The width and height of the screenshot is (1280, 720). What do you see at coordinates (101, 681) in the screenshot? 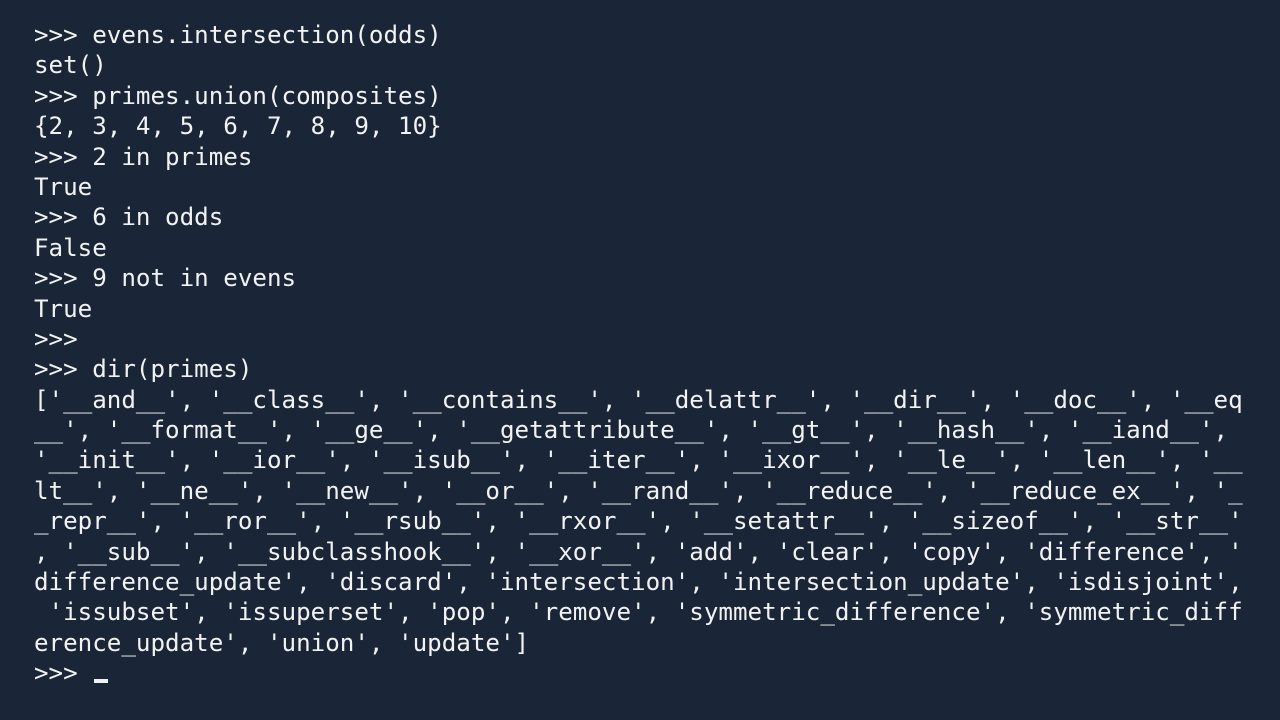
I see `text-cursor` at bounding box center [101, 681].